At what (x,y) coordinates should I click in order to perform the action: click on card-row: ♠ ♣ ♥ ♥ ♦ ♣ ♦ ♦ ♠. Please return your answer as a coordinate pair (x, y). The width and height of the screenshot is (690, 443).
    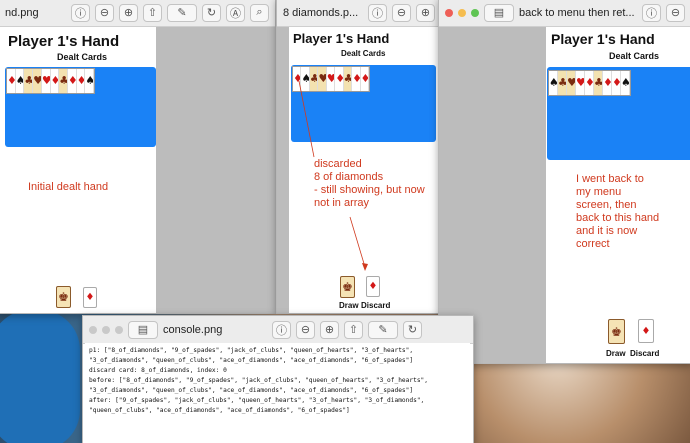
    Looking at the image, I should click on (589, 83).